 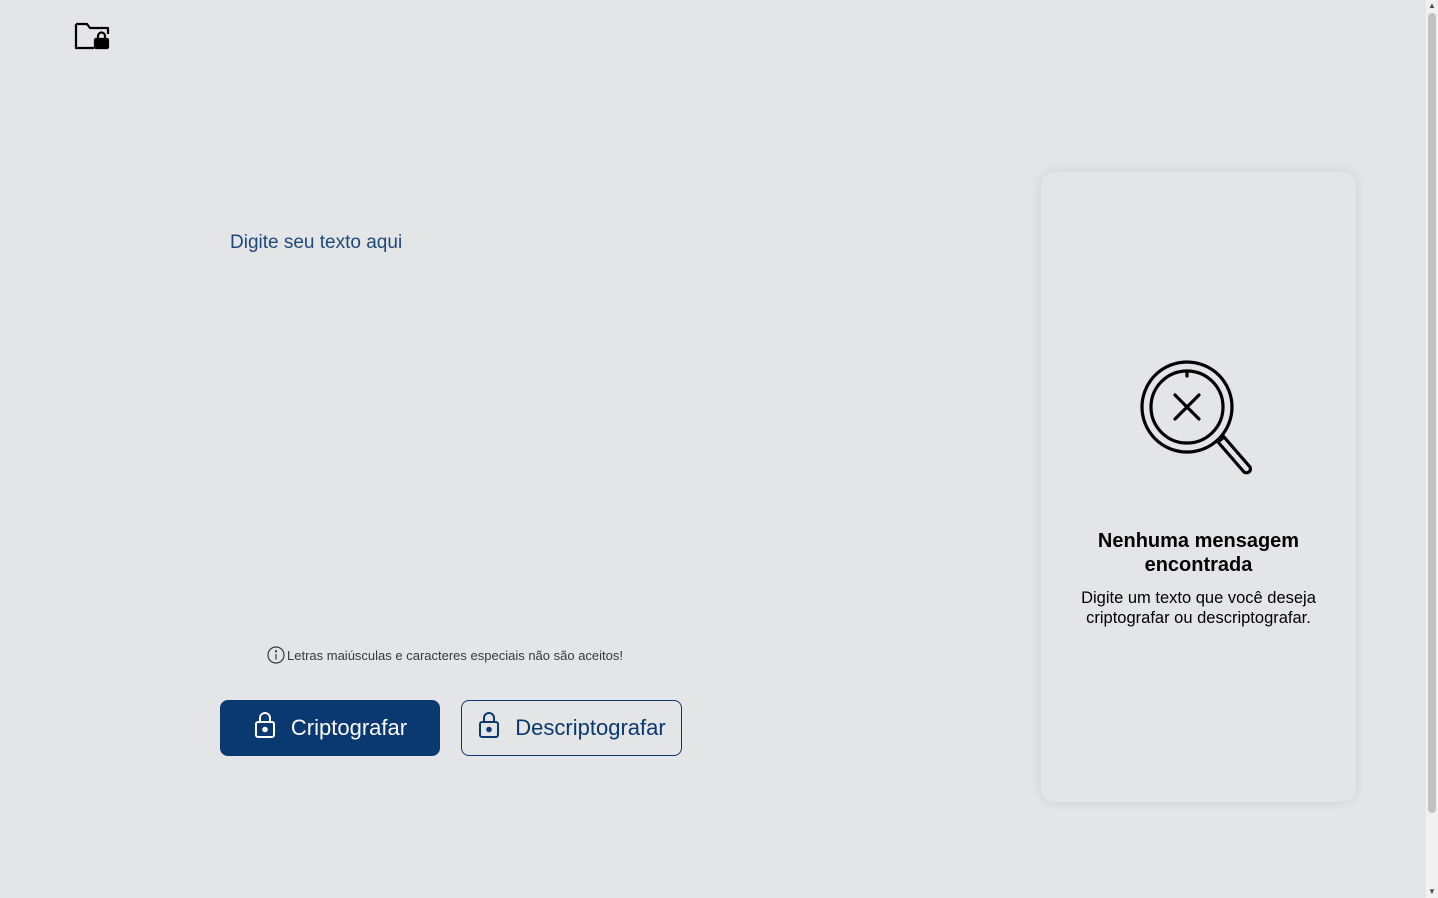 What do you see at coordinates (1432, 6) in the screenshot?
I see `scroll-up-icon: ▲` at bounding box center [1432, 6].